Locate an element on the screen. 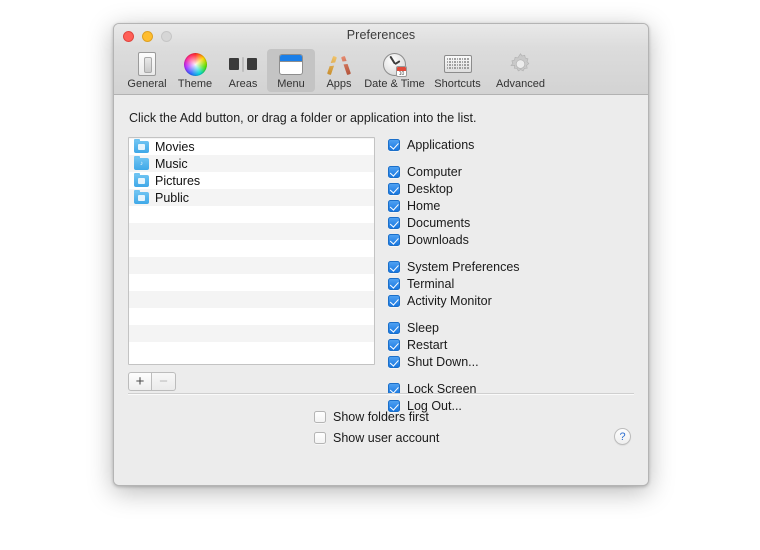 The height and width of the screenshot is (550, 760). checkbox-label-restart: Restart is located at coordinates (427, 344).